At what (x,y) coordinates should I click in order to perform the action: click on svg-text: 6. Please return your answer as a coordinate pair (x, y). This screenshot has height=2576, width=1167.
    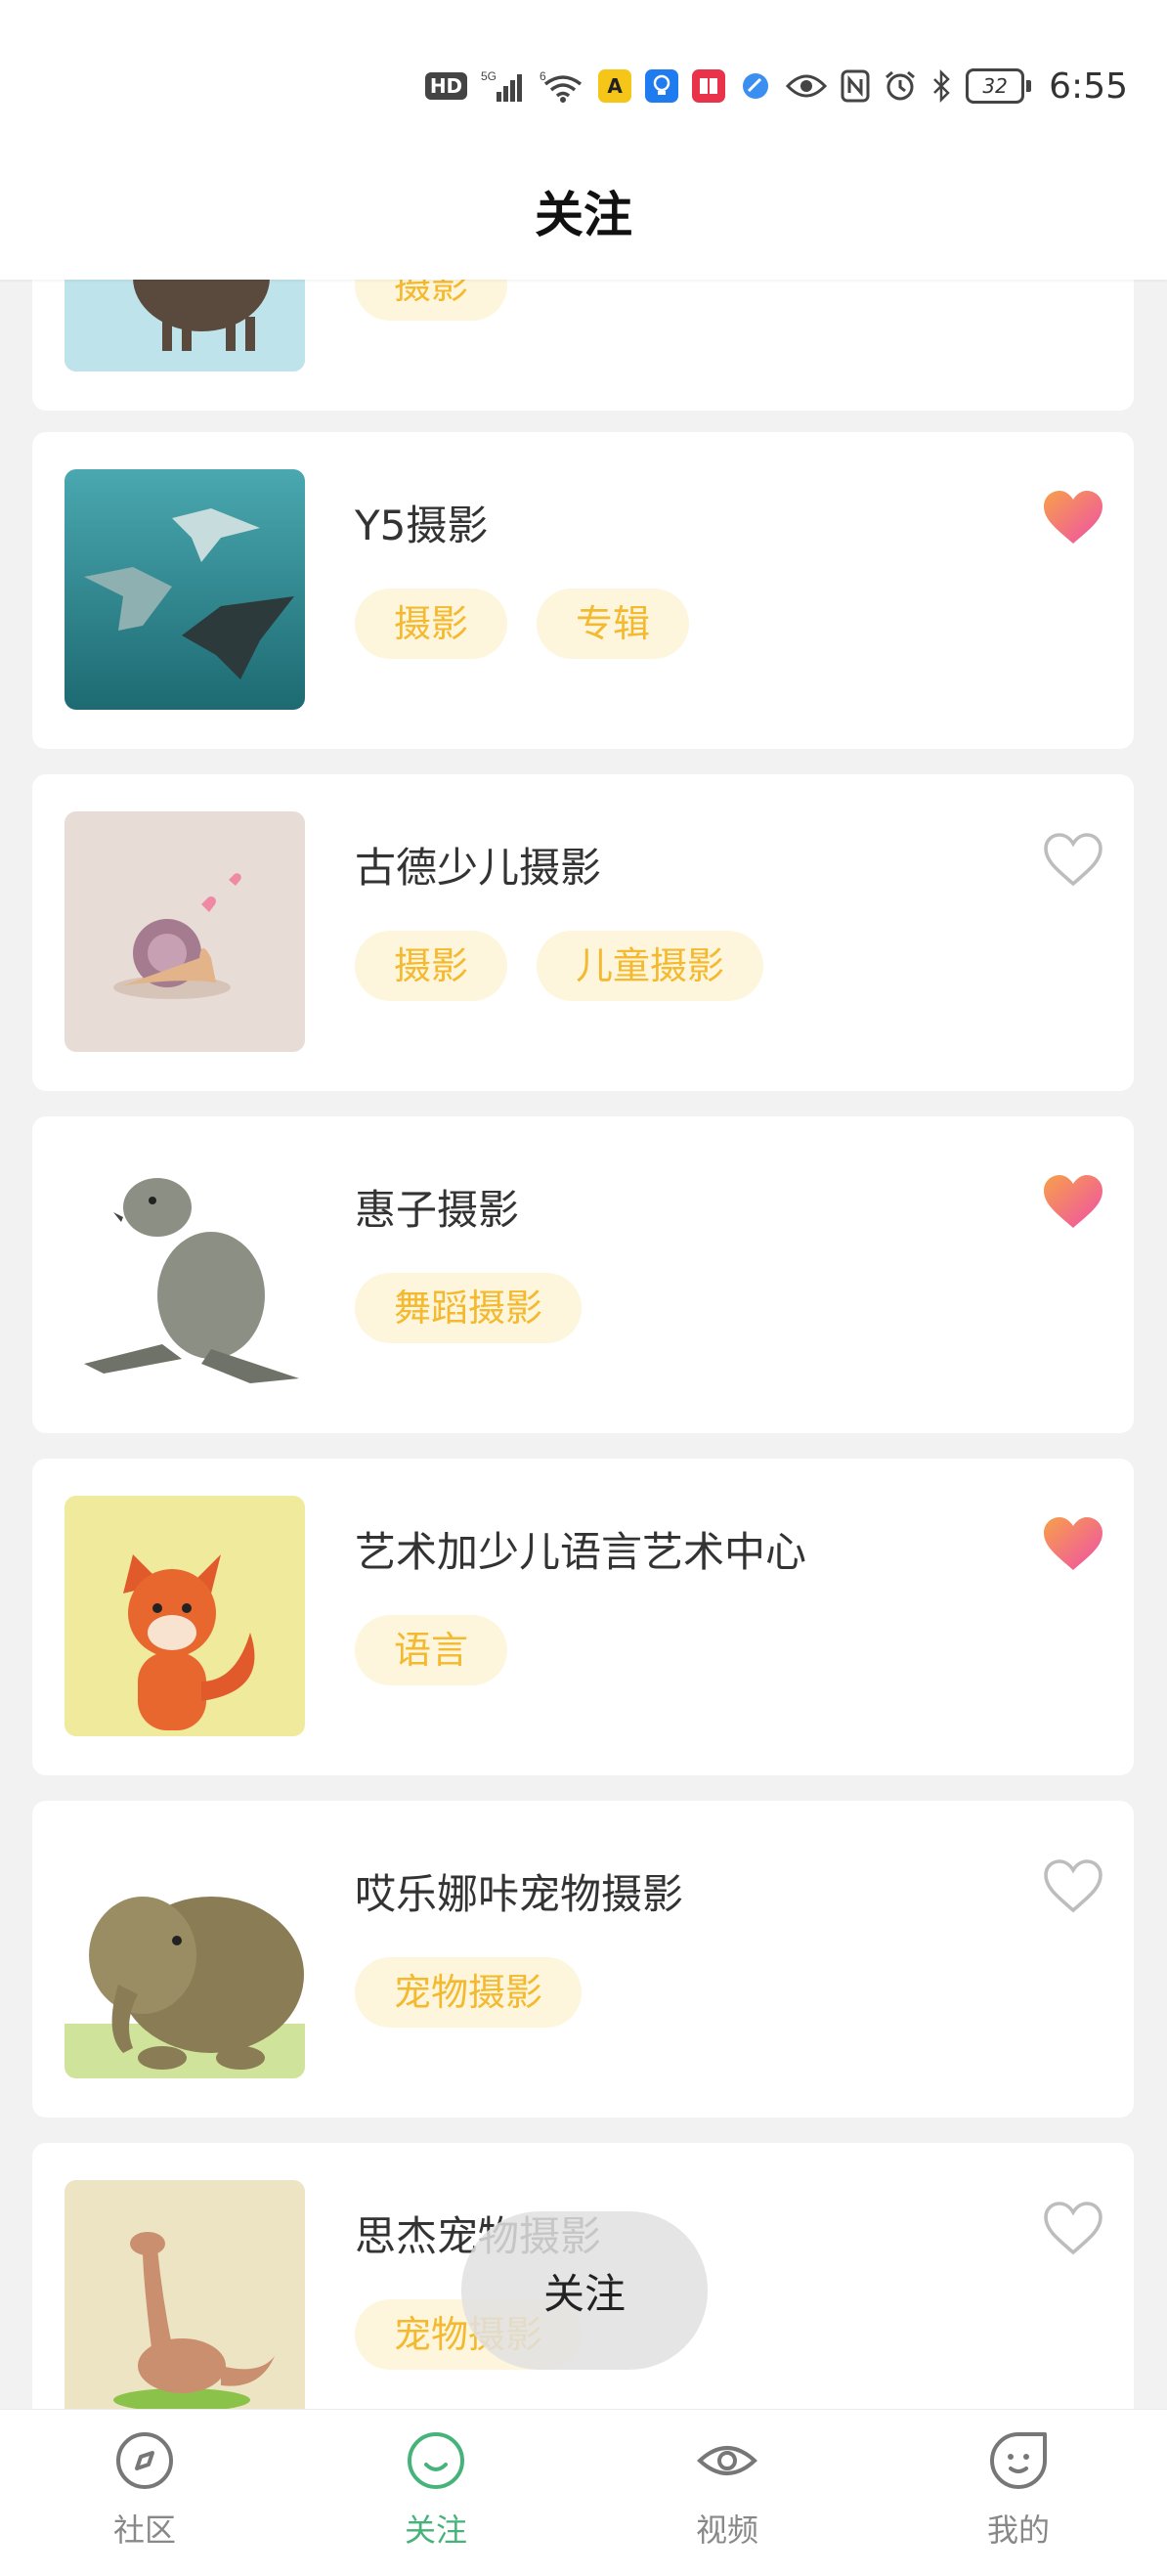
    Looking at the image, I should click on (543, 76).